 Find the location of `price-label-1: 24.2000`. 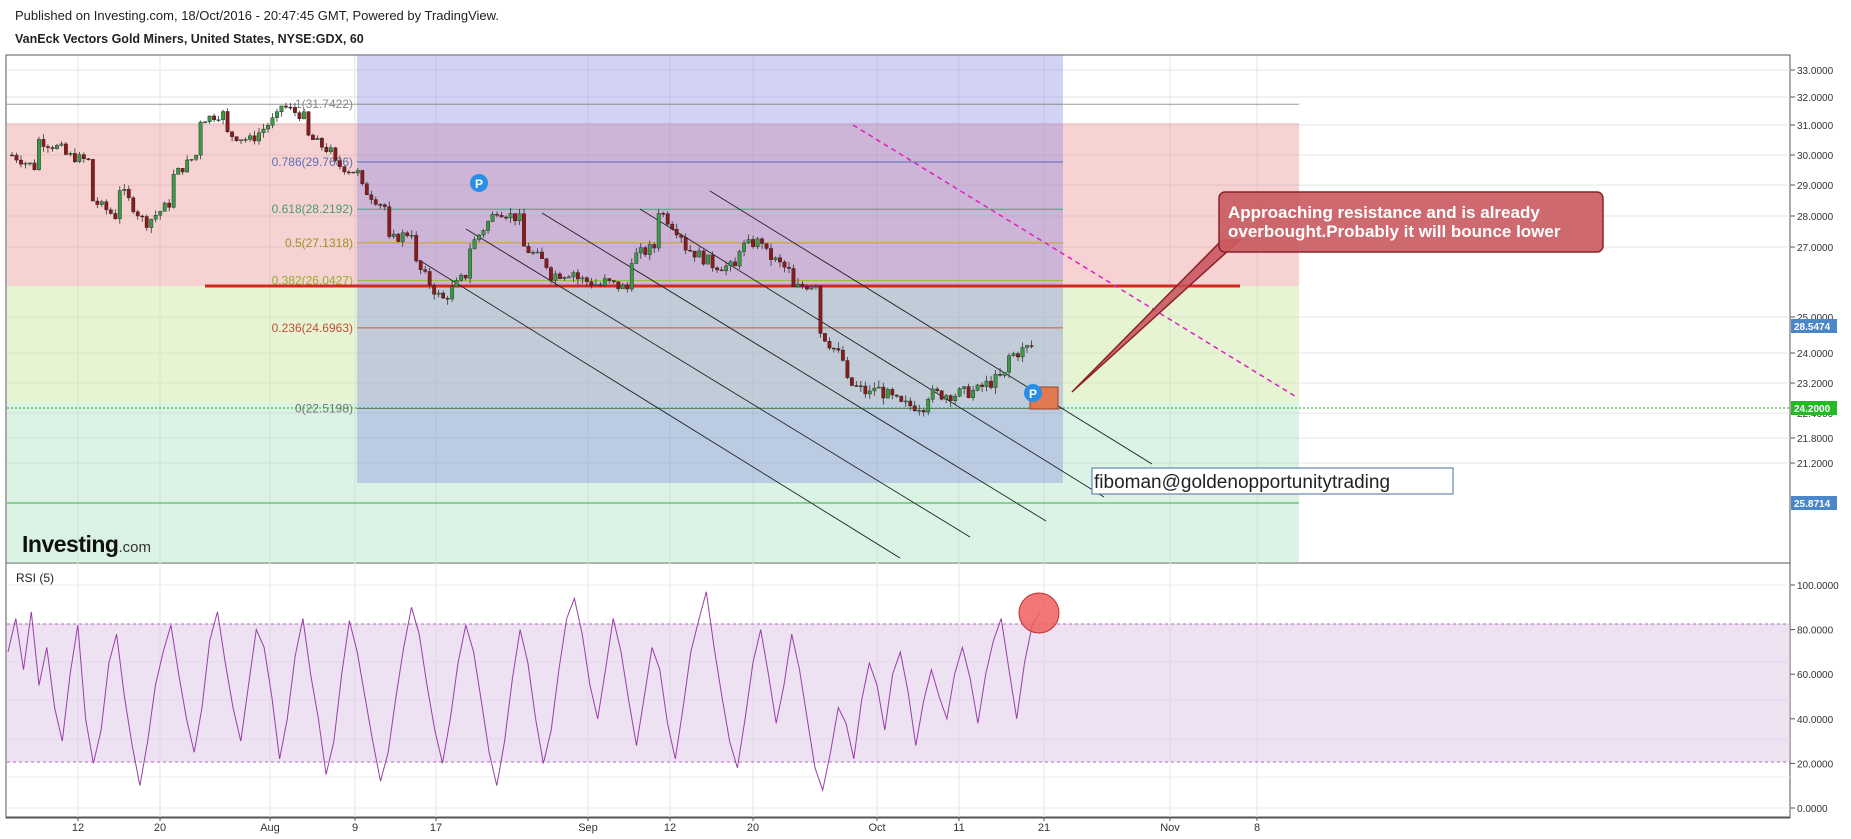

price-label-1: 24.2000 is located at coordinates (1812, 409).